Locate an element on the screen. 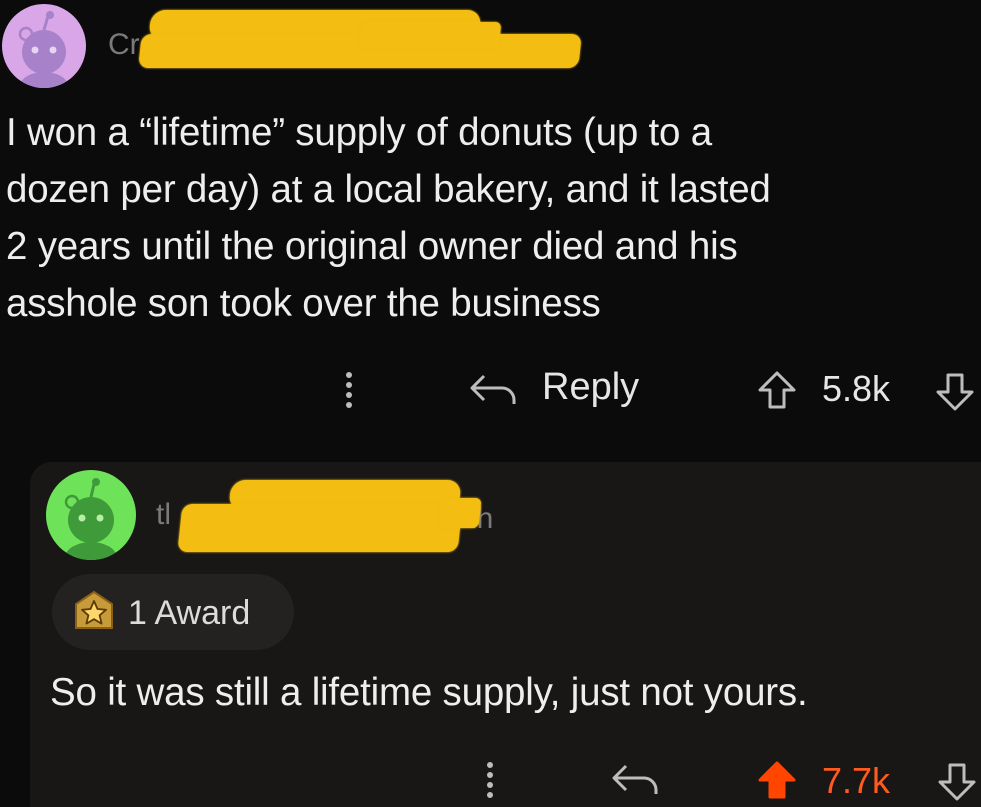 The height and width of the screenshot is (807, 981). reply-button: Reply is located at coordinates (590, 387).